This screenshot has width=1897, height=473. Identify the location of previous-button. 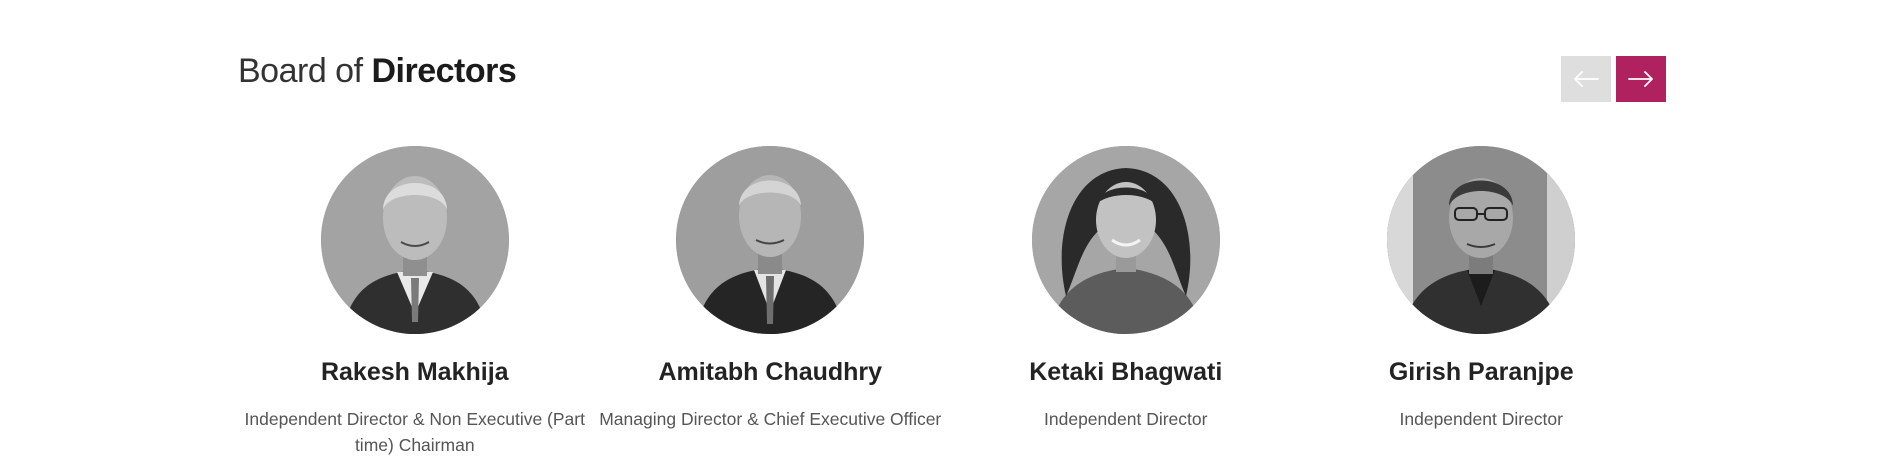
(1586, 79).